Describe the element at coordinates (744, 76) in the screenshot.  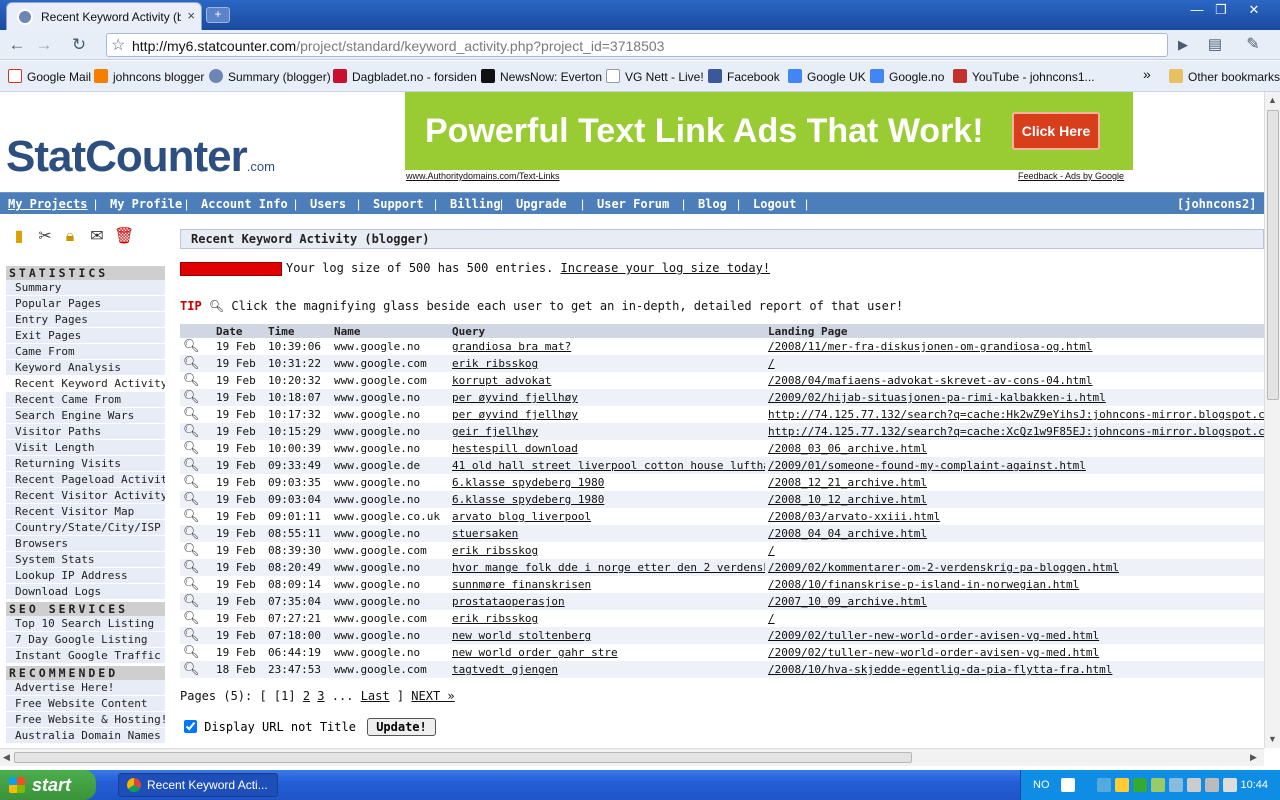
I see `bookmark-item: Facebook` at that location.